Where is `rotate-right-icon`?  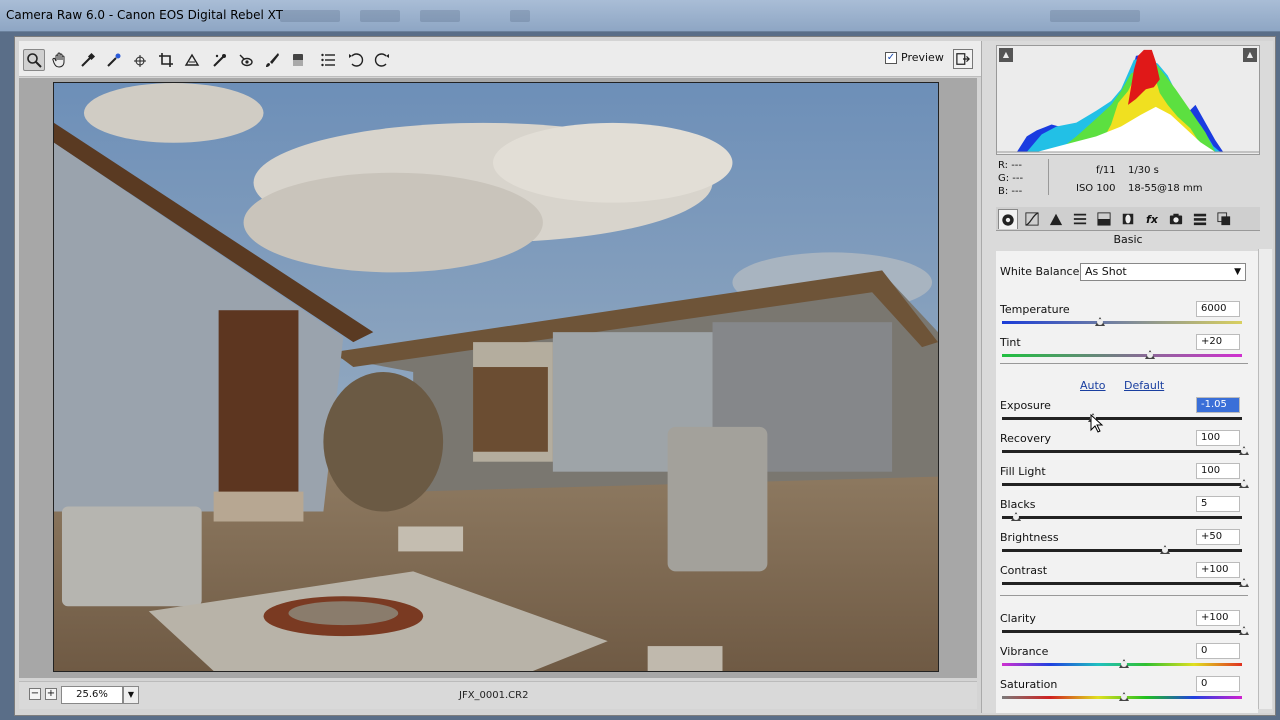 rotate-right-icon is located at coordinates (382, 60).